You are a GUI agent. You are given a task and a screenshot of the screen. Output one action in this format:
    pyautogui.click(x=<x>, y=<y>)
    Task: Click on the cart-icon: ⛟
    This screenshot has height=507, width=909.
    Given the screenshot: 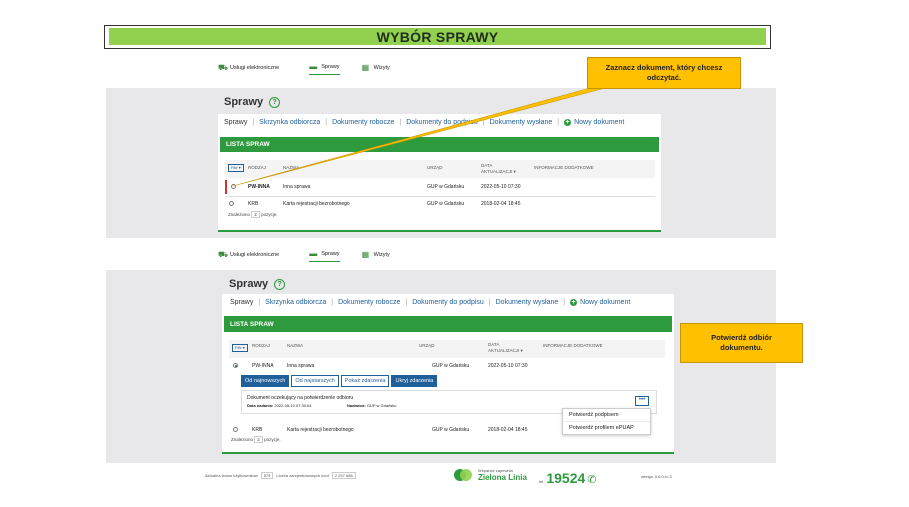 What is the action you would take?
    pyautogui.click(x=223, y=254)
    